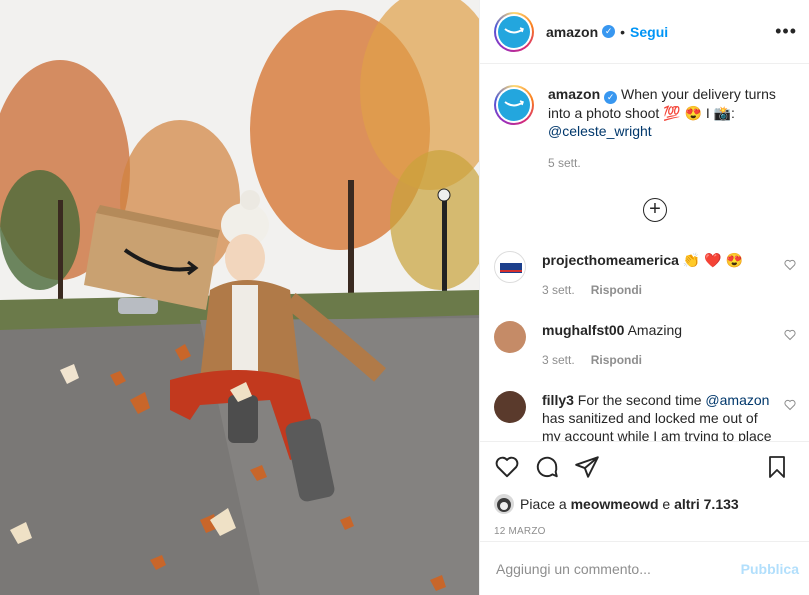 Image resolution: width=809 pixels, height=595 pixels. Describe the element at coordinates (777, 467) in the screenshot. I see `save-bookmark-icon` at that location.